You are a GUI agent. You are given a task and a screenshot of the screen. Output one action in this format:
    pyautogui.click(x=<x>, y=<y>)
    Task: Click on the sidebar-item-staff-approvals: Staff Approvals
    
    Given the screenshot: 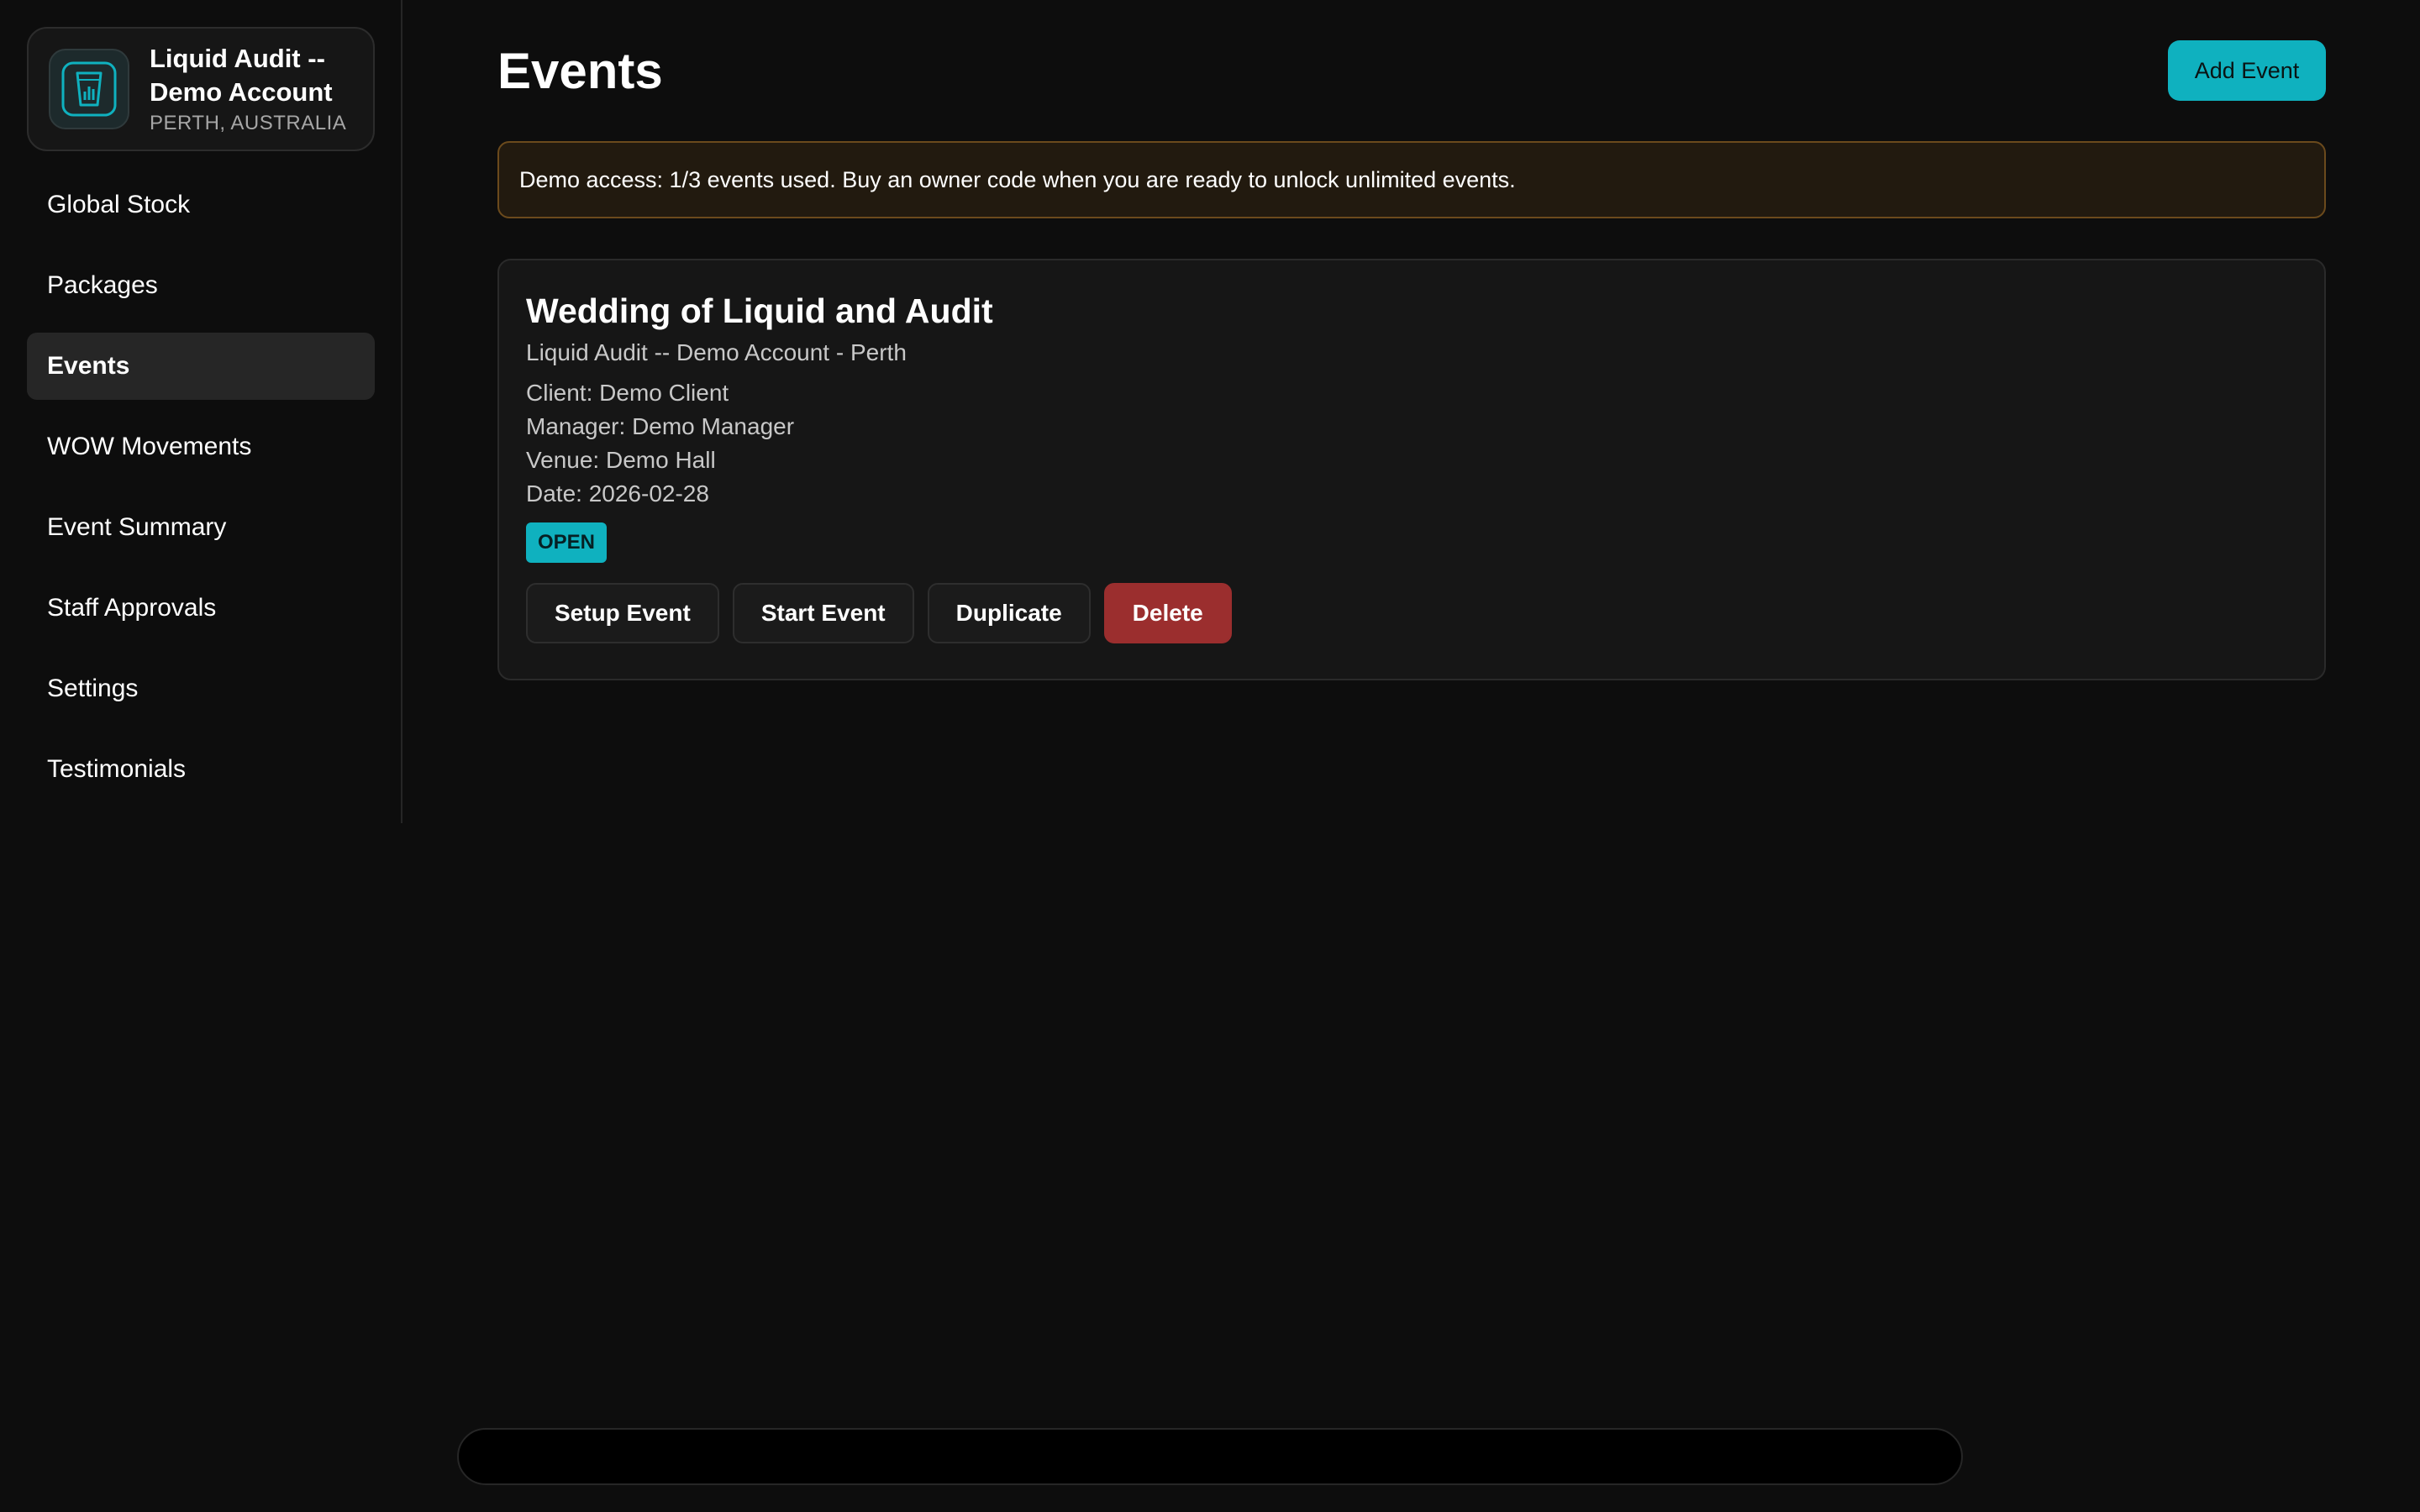 What is the action you would take?
    pyautogui.click(x=201, y=608)
    